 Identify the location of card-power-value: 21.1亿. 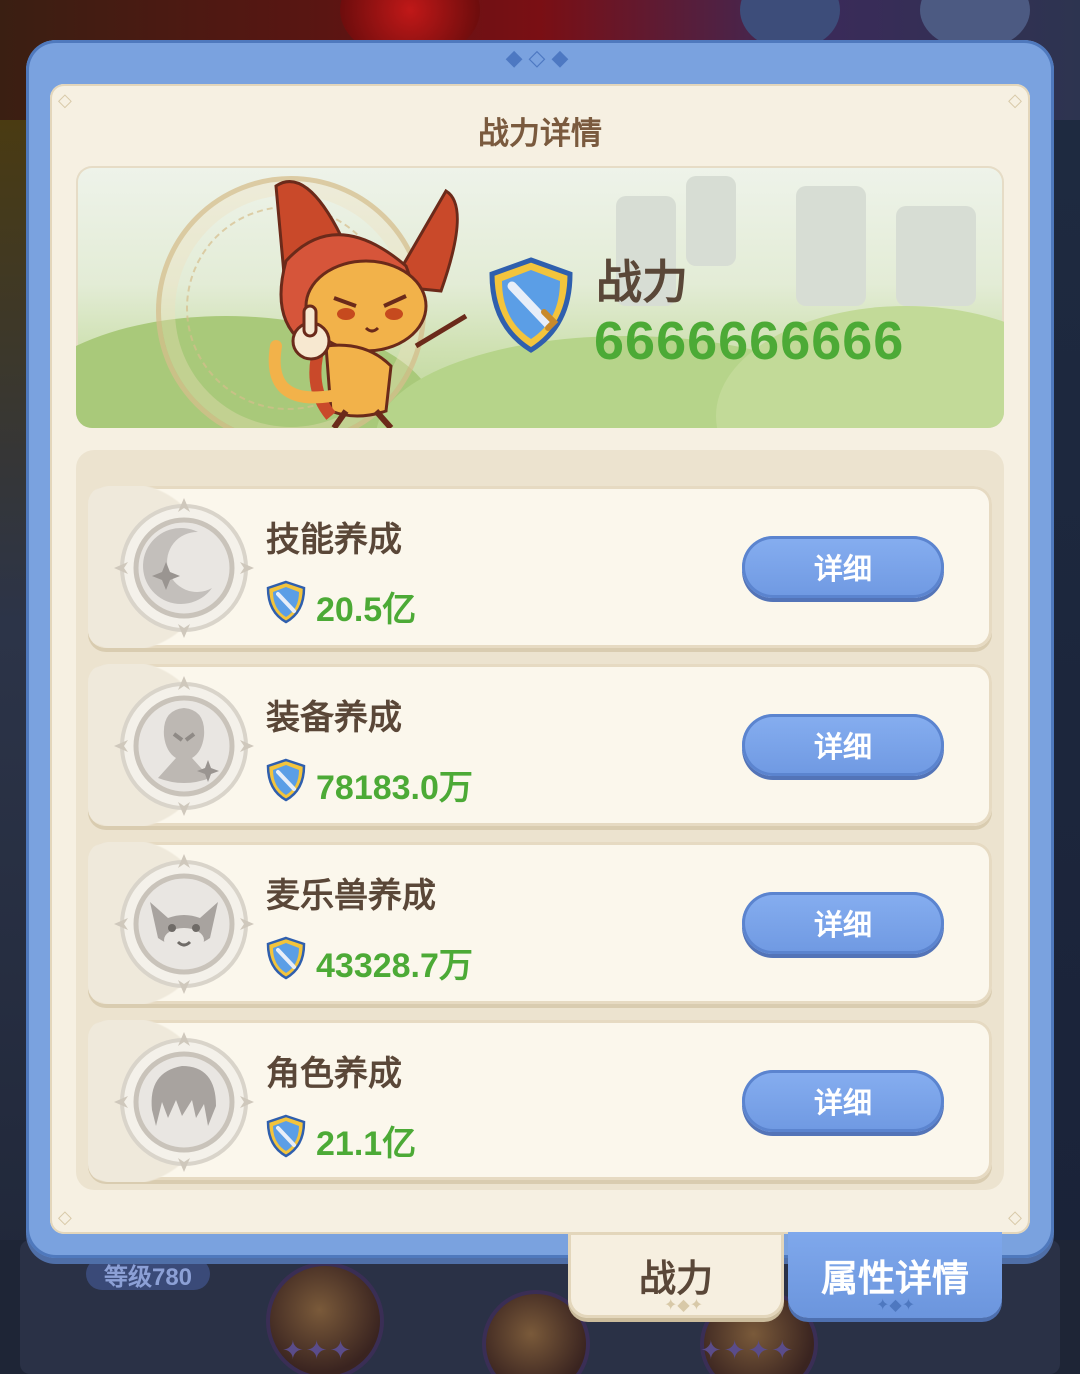
(366, 1144).